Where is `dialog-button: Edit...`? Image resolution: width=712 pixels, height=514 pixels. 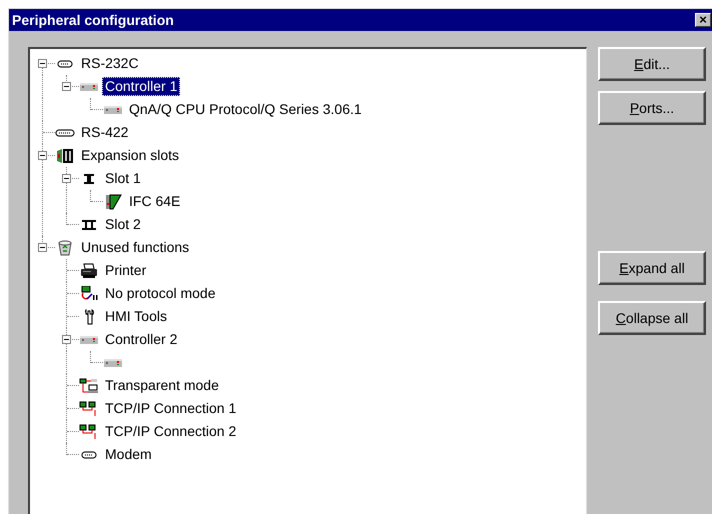 dialog-button: Edit... is located at coordinates (652, 64).